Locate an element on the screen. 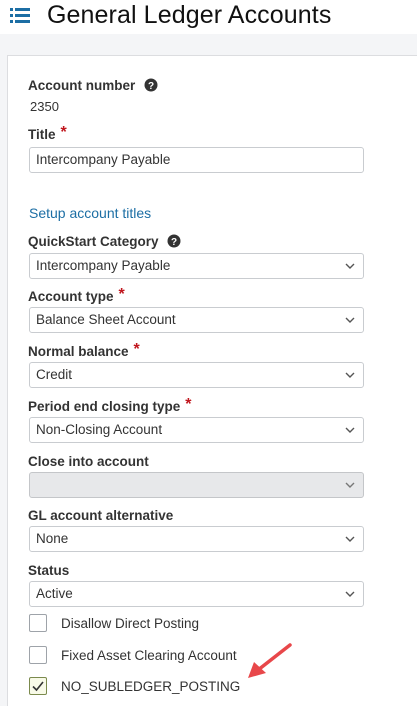 The height and width of the screenshot is (706, 417). quickstart-category-select: Intercompany Payable is located at coordinates (196, 266).